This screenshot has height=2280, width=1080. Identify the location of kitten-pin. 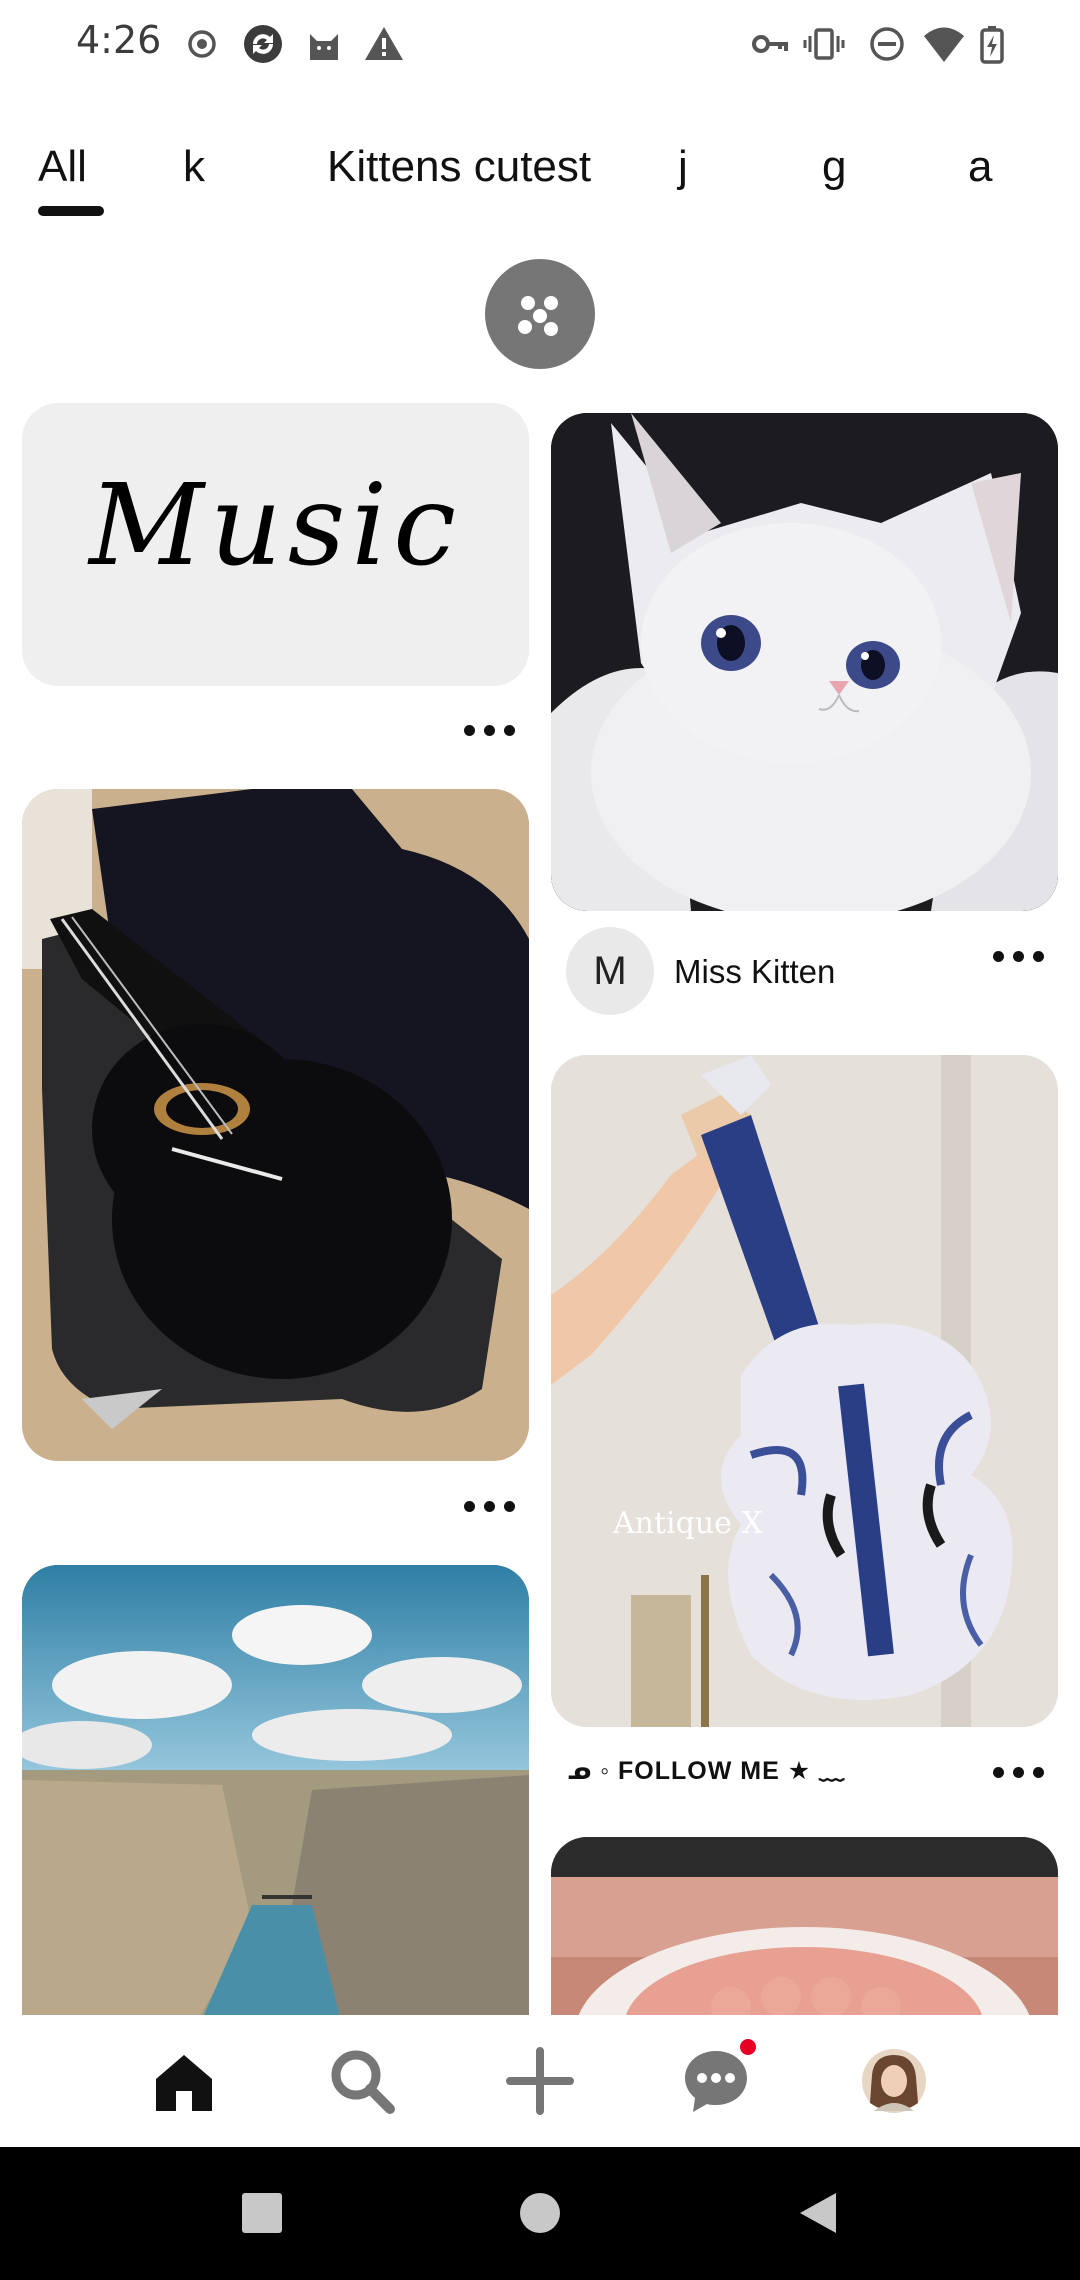
(804, 662).